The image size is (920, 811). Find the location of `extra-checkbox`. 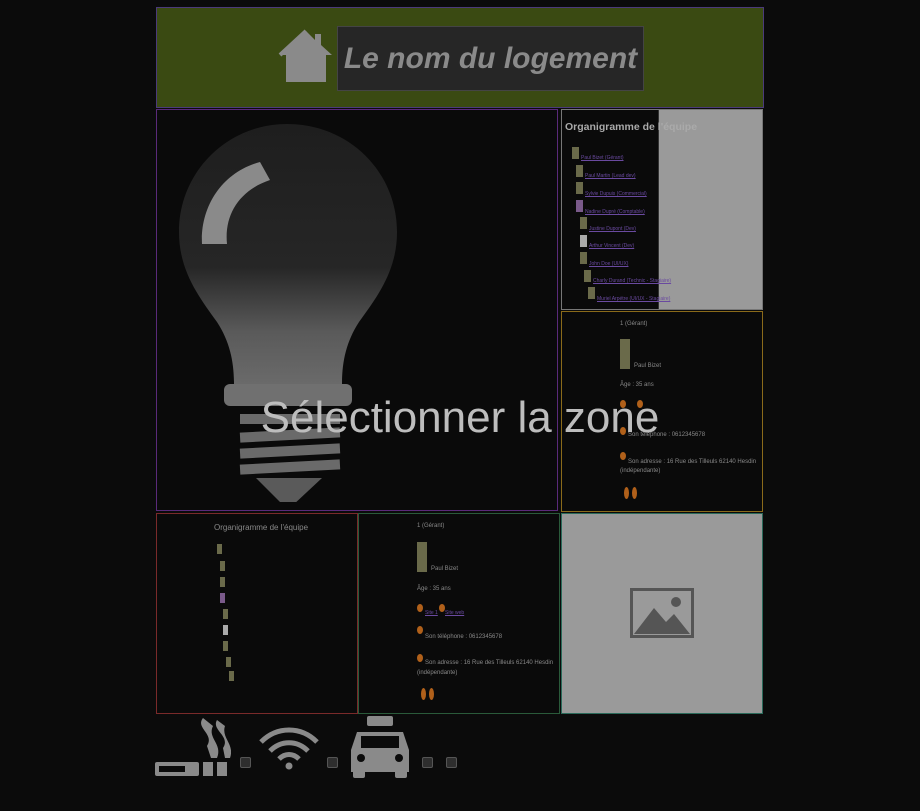

extra-checkbox is located at coordinates (451, 762).